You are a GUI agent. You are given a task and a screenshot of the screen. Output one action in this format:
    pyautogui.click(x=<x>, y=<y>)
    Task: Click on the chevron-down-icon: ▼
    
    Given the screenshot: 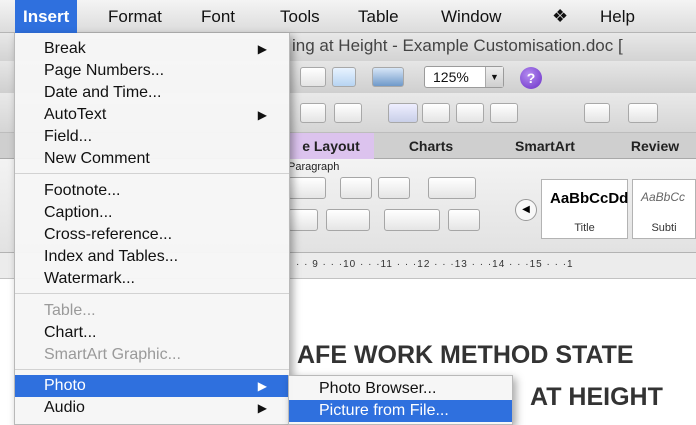 What is the action you would take?
    pyautogui.click(x=494, y=77)
    